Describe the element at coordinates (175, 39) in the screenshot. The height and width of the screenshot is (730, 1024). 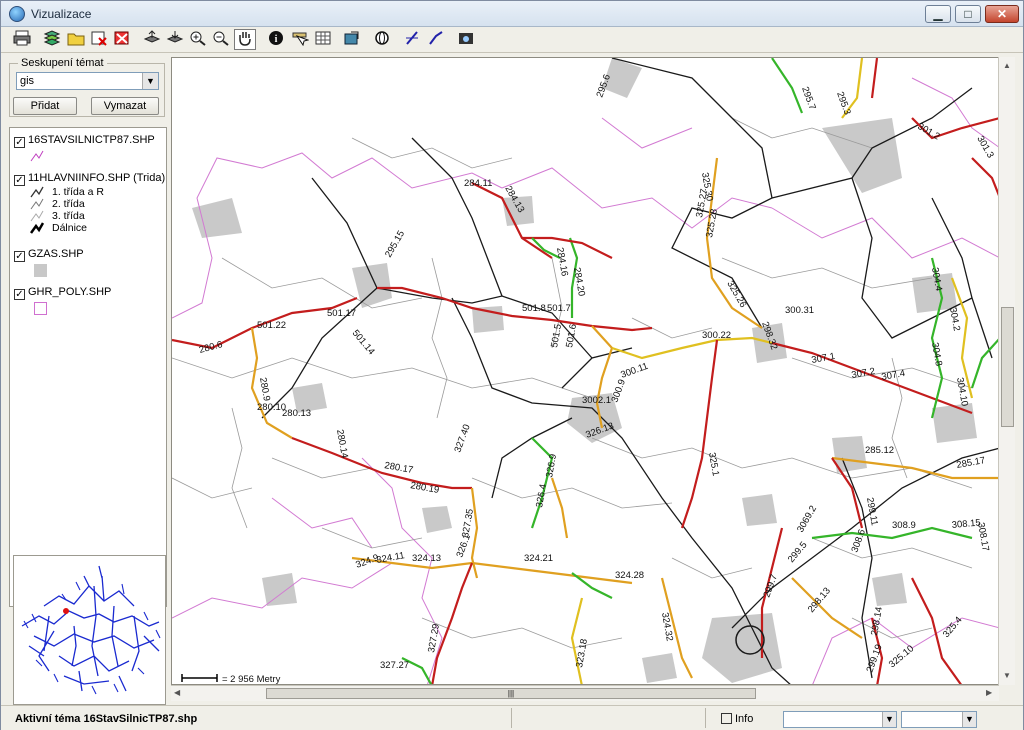
I see `layer-down-icon` at that location.